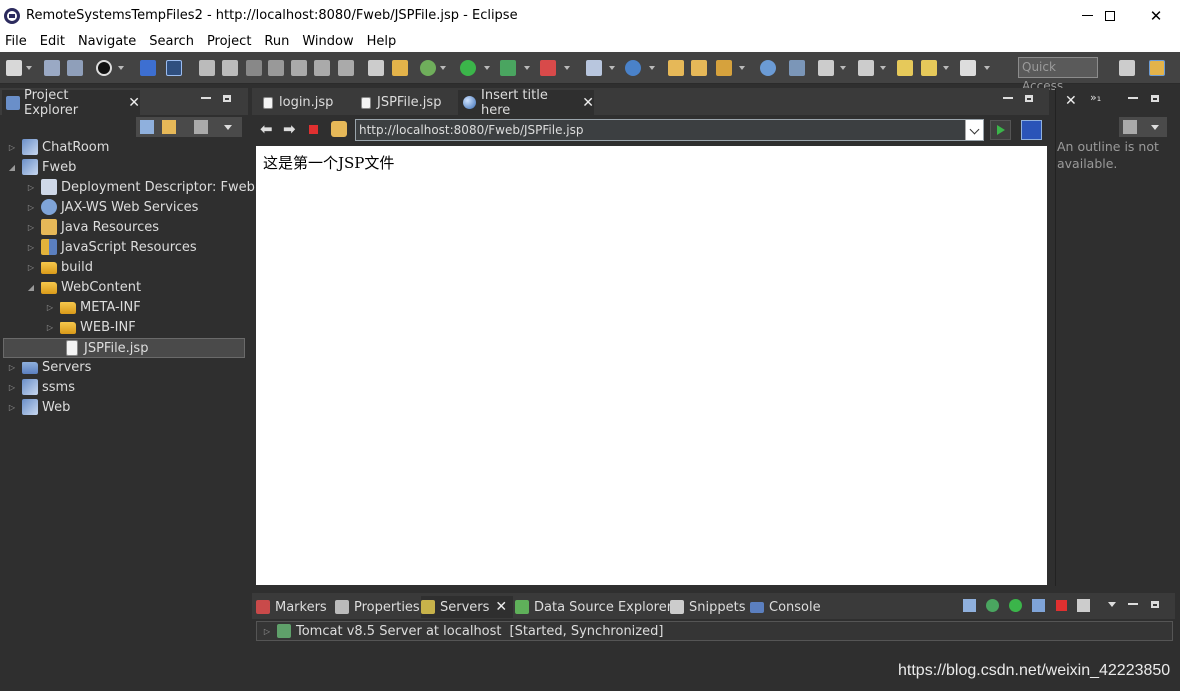  Describe the element at coordinates (206, 98) in the screenshot. I see `minimize-panel-icon` at that location.